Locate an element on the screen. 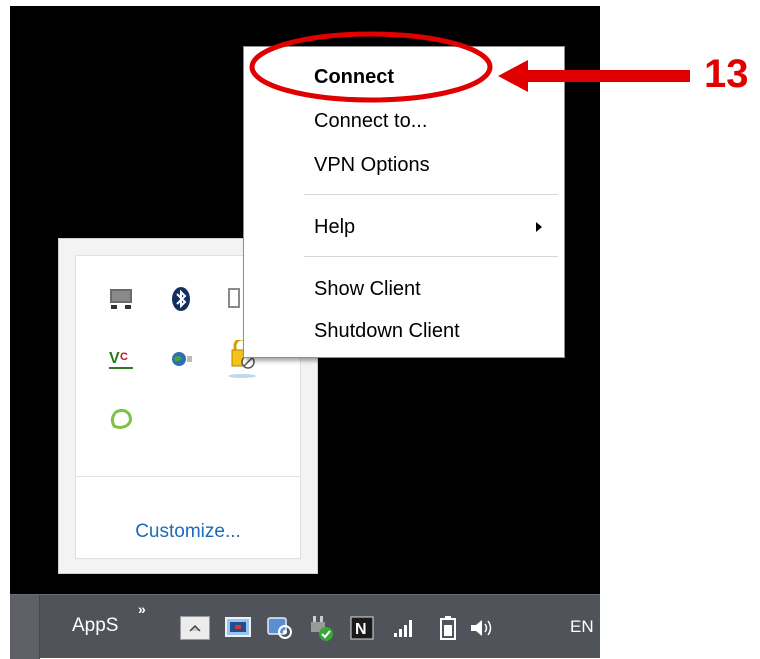 The image size is (760, 659). svg-text: V is located at coordinates (114, 358).